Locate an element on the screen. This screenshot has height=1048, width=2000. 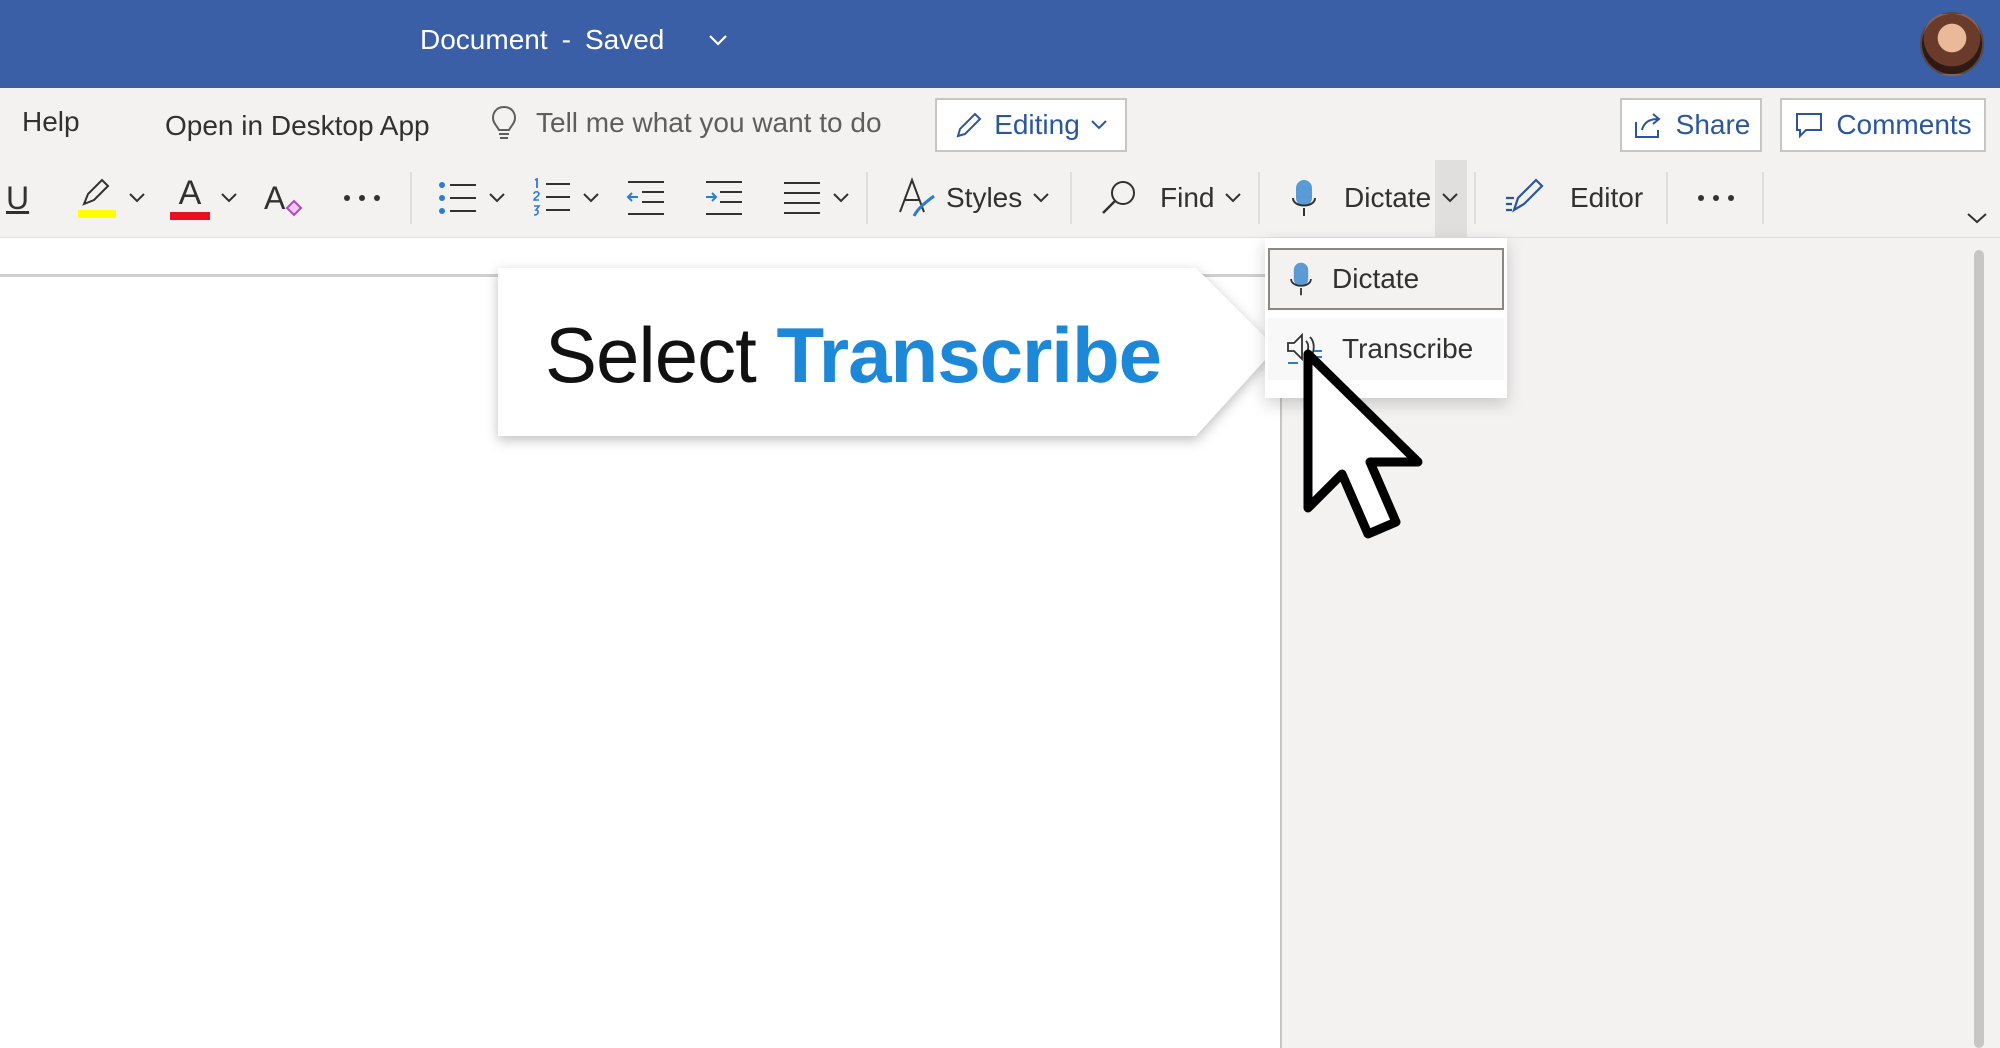
ribbon-expand-chevron-icon is located at coordinates (1977, 218).